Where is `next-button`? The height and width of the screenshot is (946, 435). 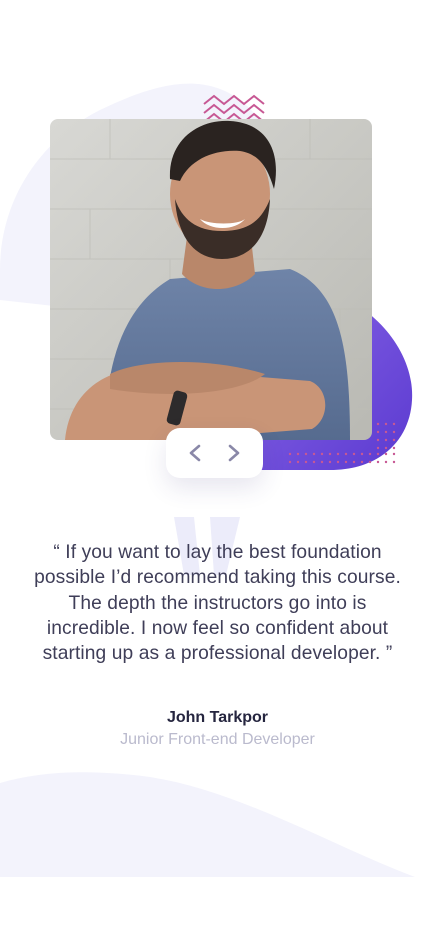
next-button is located at coordinates (234, 453).